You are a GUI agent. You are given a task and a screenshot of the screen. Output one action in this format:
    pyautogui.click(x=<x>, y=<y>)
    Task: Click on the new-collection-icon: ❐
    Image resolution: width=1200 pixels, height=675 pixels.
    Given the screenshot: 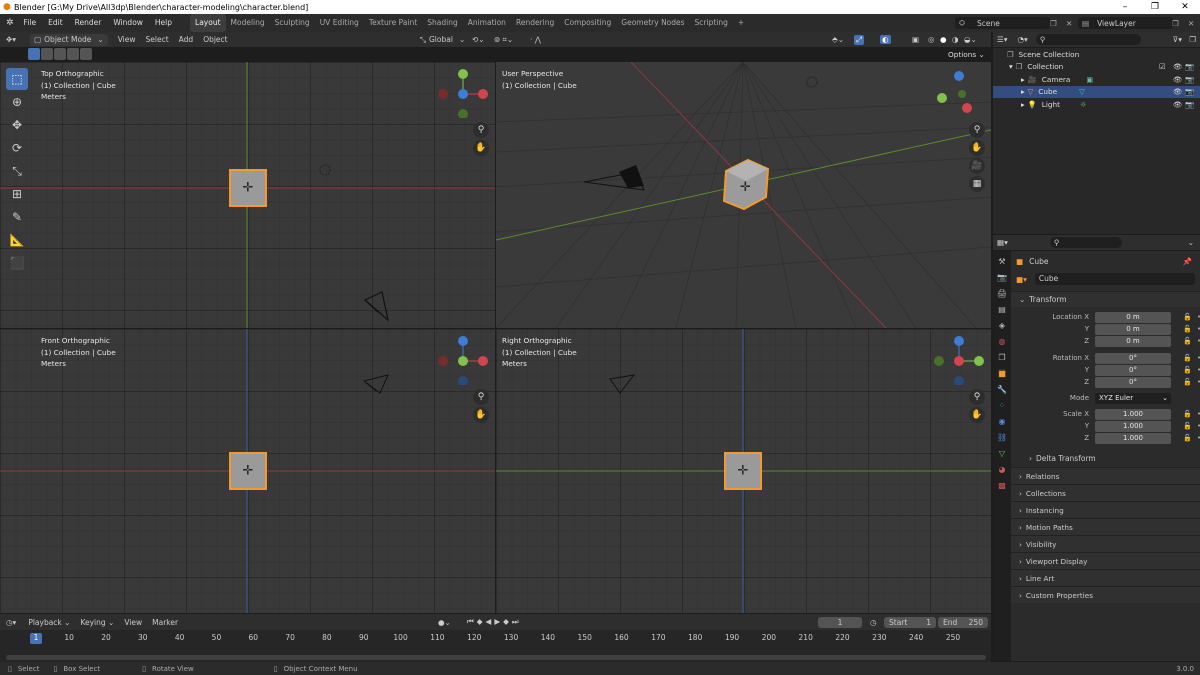 What is the action you would take?
    pyautogui.click(x=1192, y=39)
    